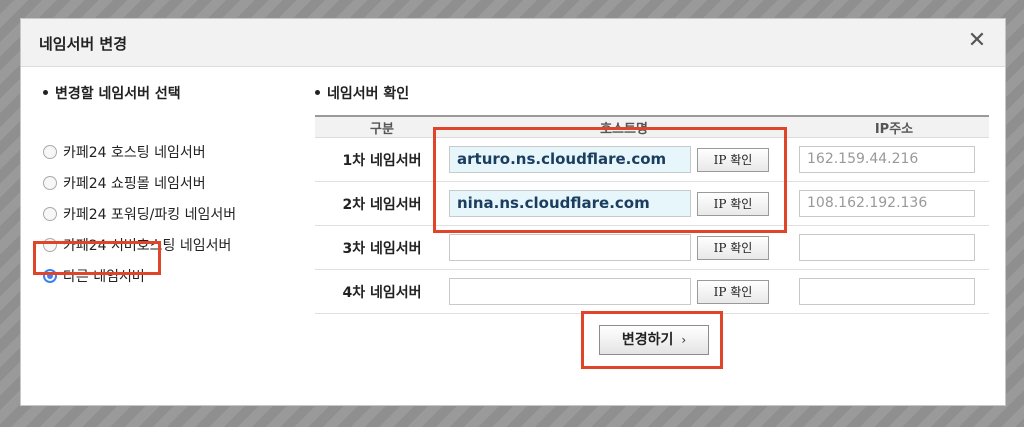  Describe the element at coordinates (382, 159) in the screenshot. I see `row-label: 1차 네임서버` at that location.